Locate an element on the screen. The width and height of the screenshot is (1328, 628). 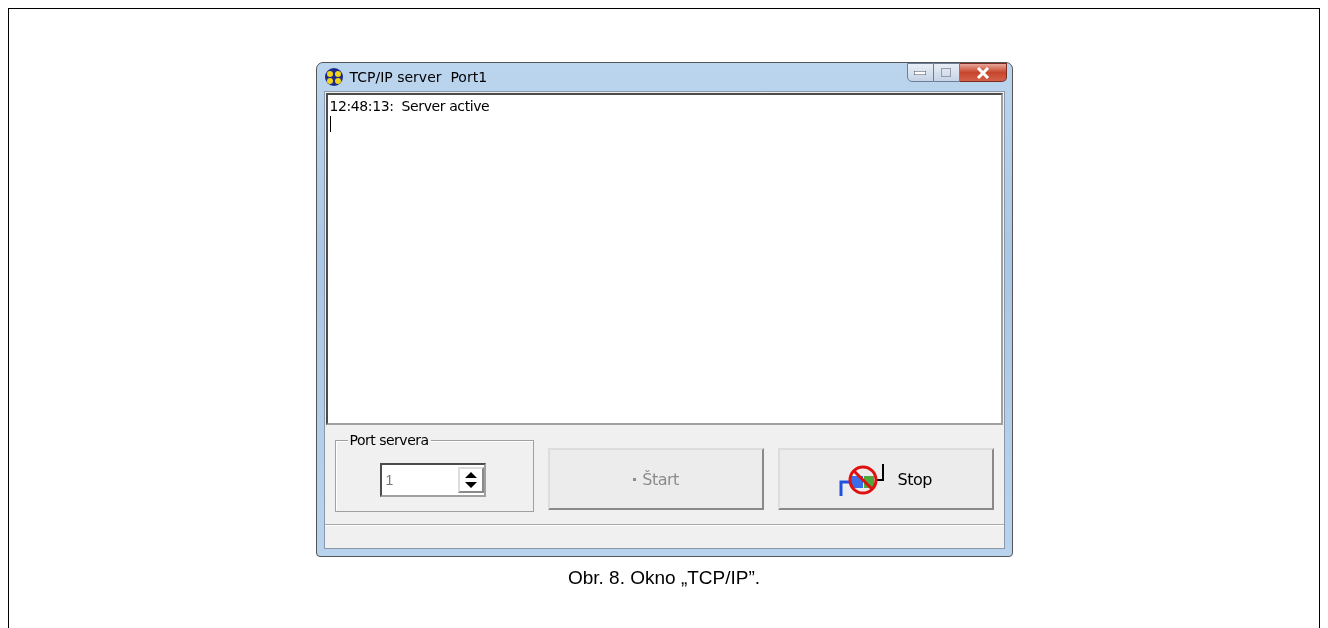
minimize-icon is located at coordinates (920, 72).